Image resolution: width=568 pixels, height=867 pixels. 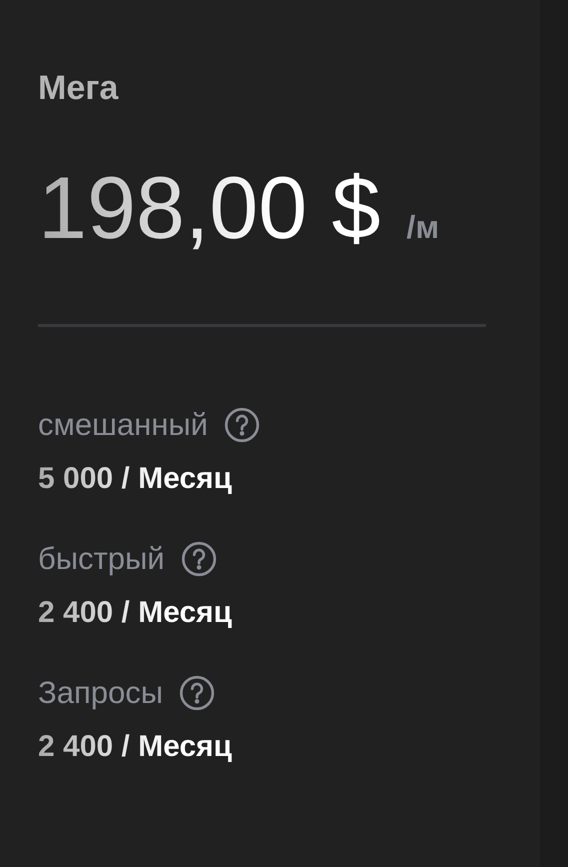 What do you see at coordinates (101, 559) in the screenshot?
I see `feature-label: быстрый` at bounding box center [101, 559].